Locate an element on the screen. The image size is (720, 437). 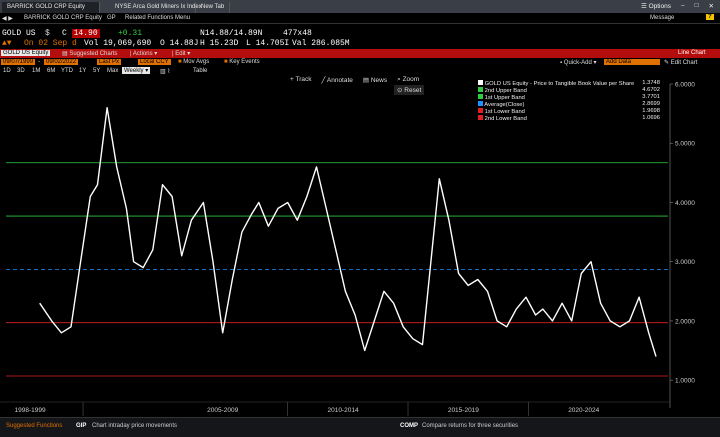
edit-button: | Edit ▾ is located at coordinates (181, 53).